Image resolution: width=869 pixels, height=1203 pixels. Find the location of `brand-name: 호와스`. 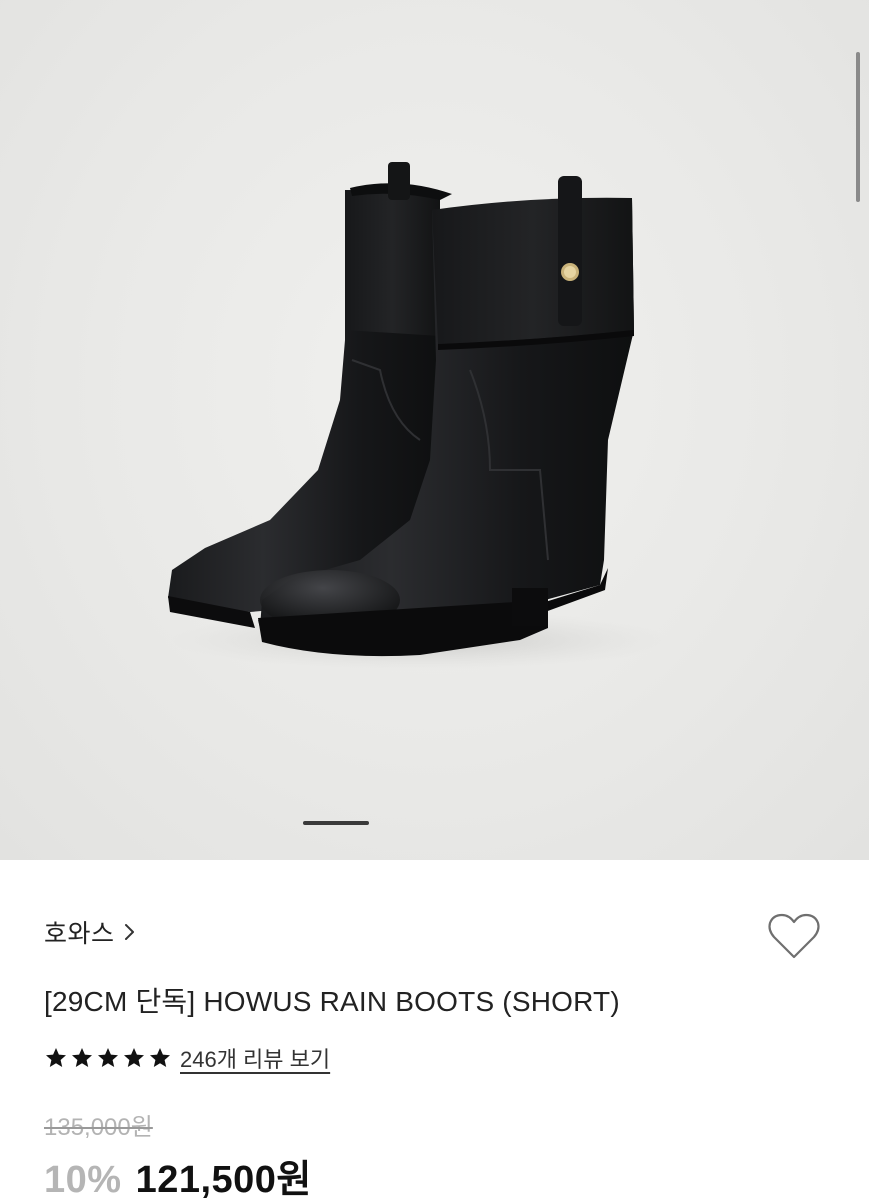

brand-name: 호와스 is located at coordinates (79, 934).